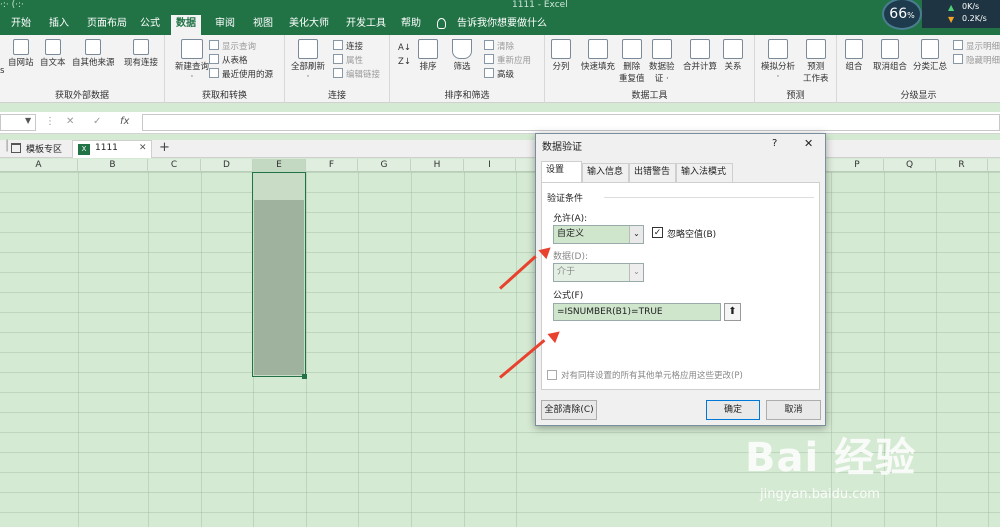 The height and width of the screenshot is (527, 1000). What do you see at coordinates (507, 60) in the screenshot?
I see `reapply-button: 重新应用` at bounding box center [507, 60].